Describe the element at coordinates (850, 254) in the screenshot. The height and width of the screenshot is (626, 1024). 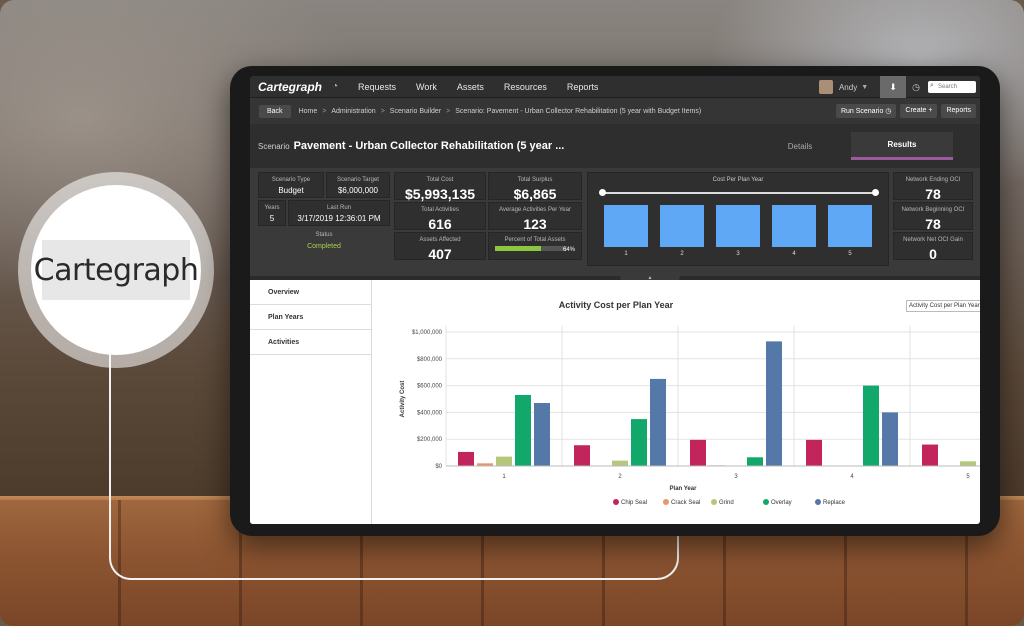
I see `mini-chart-tick-label: 5` at that location.